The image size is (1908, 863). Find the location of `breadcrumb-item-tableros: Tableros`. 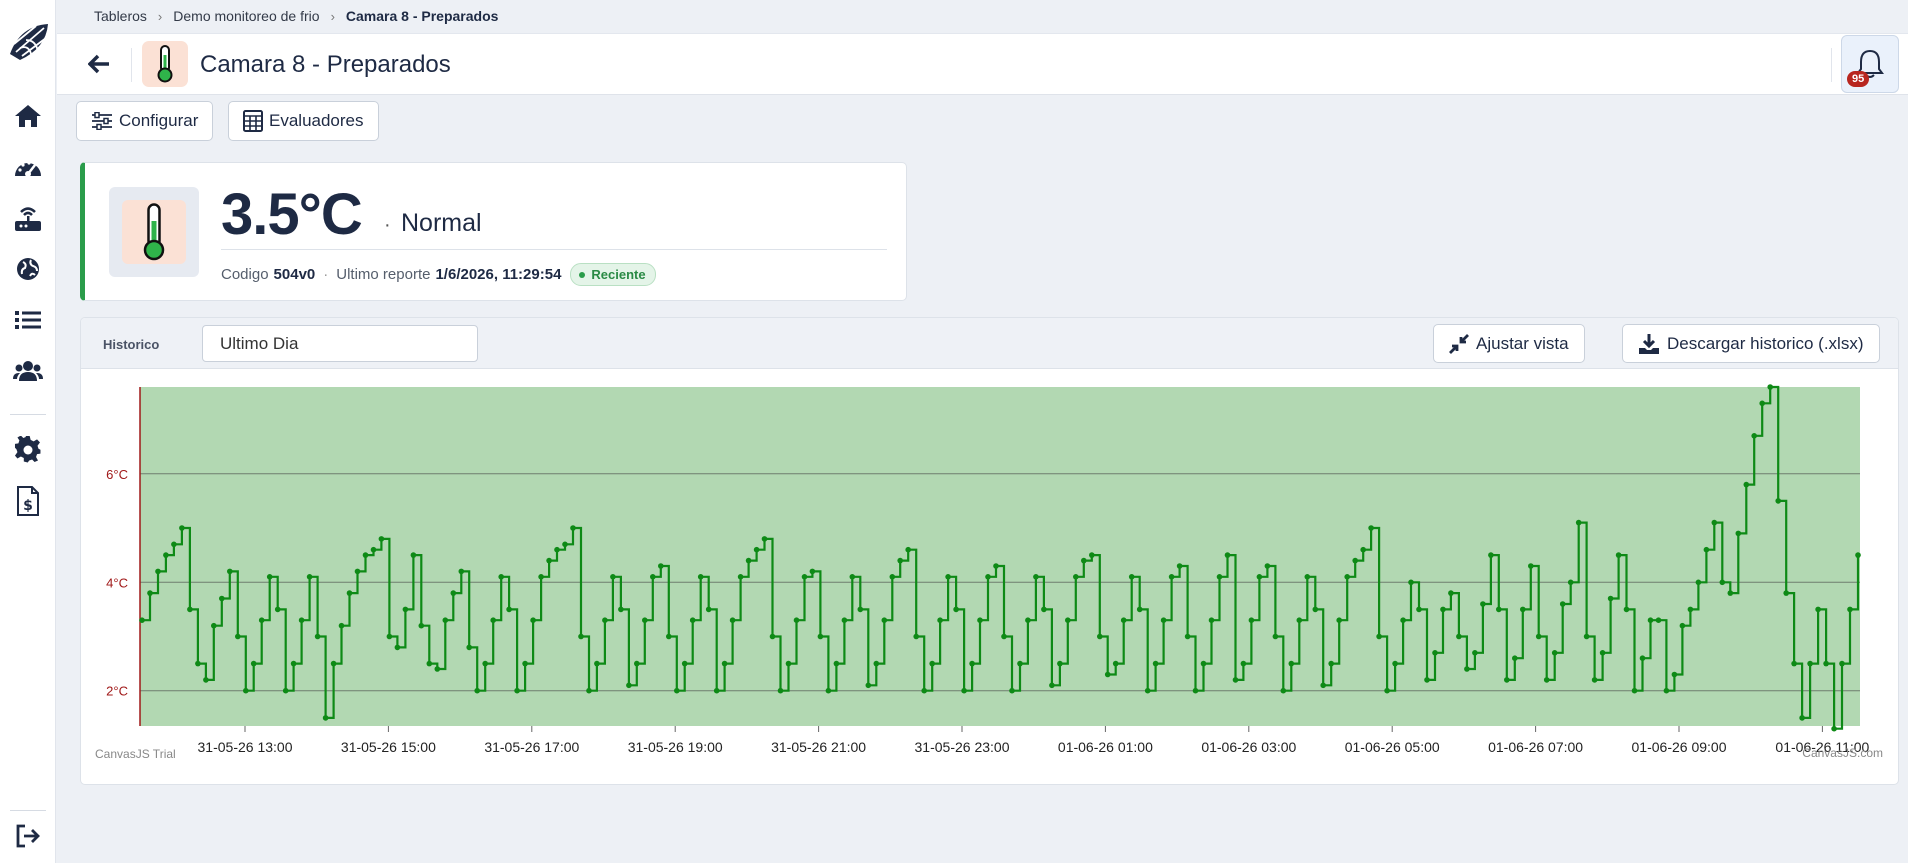

breadcrumb-item-tableros: Tableros is located at coordinates (120, 16).